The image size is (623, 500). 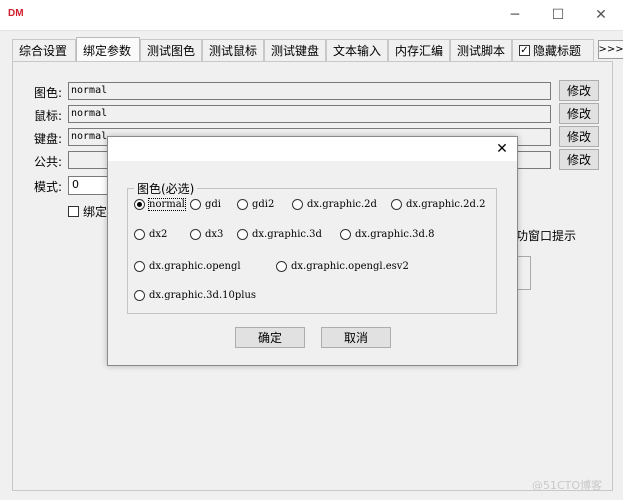 I want to click on tab-text-input: 文本输入, so click(x=357, y=50).